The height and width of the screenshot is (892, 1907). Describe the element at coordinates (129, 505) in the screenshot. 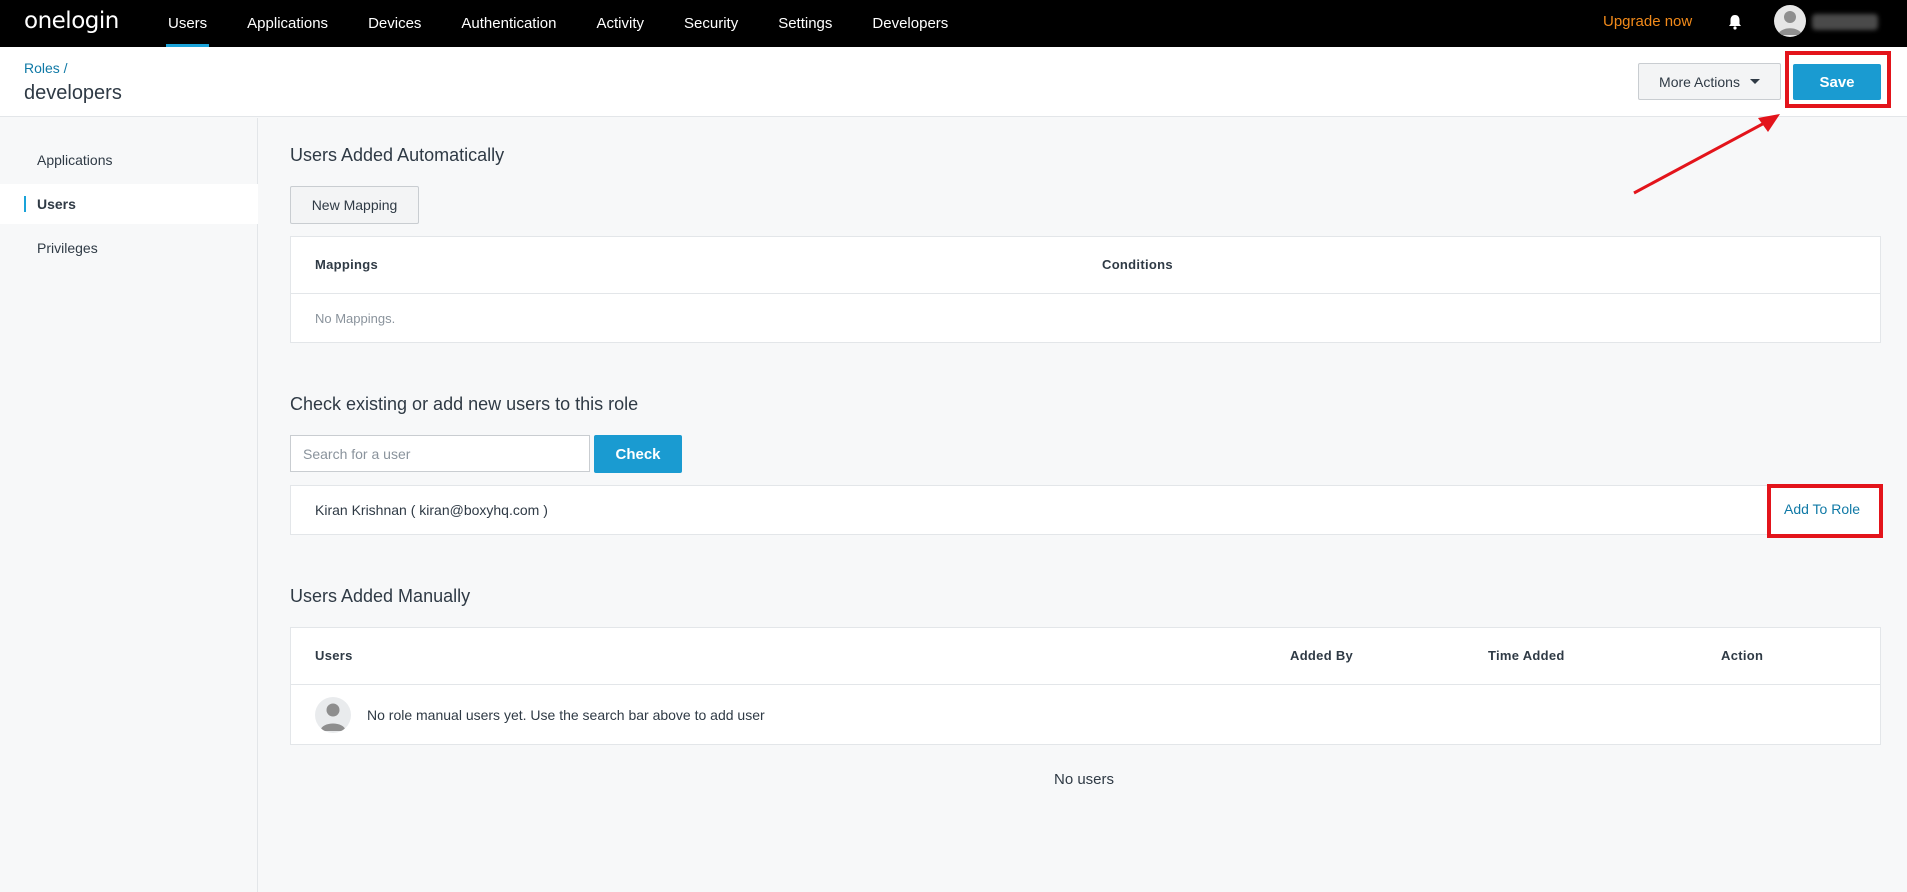

I see `sidebar: Applications Users Privileges` at that location.